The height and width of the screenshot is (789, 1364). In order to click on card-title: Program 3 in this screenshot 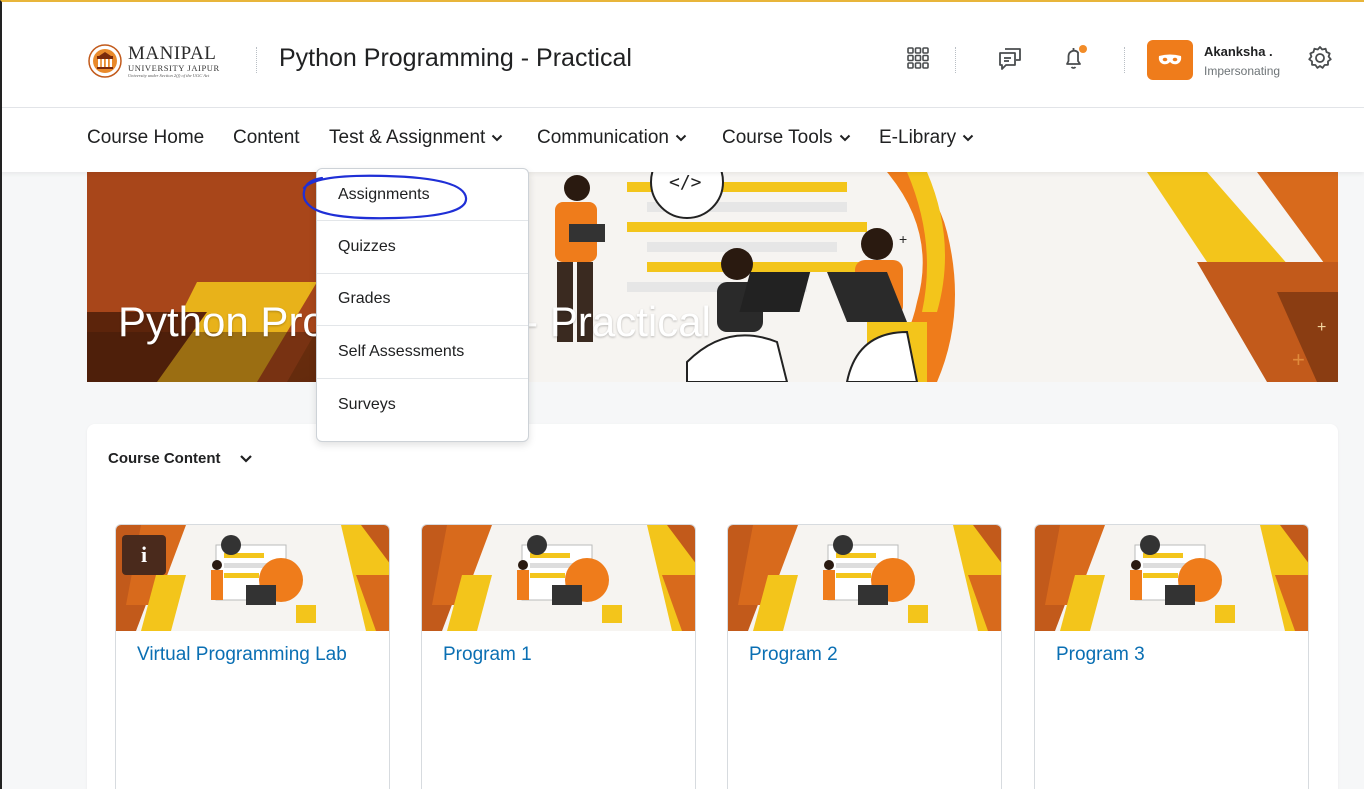, I will do `click(1171, 655)`.